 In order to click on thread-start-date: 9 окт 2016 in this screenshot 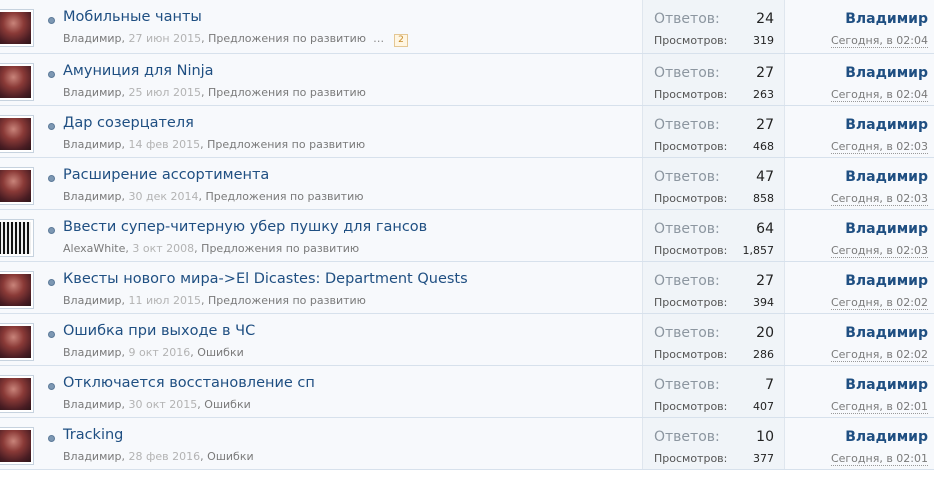, I will do `click(159, 352)`.